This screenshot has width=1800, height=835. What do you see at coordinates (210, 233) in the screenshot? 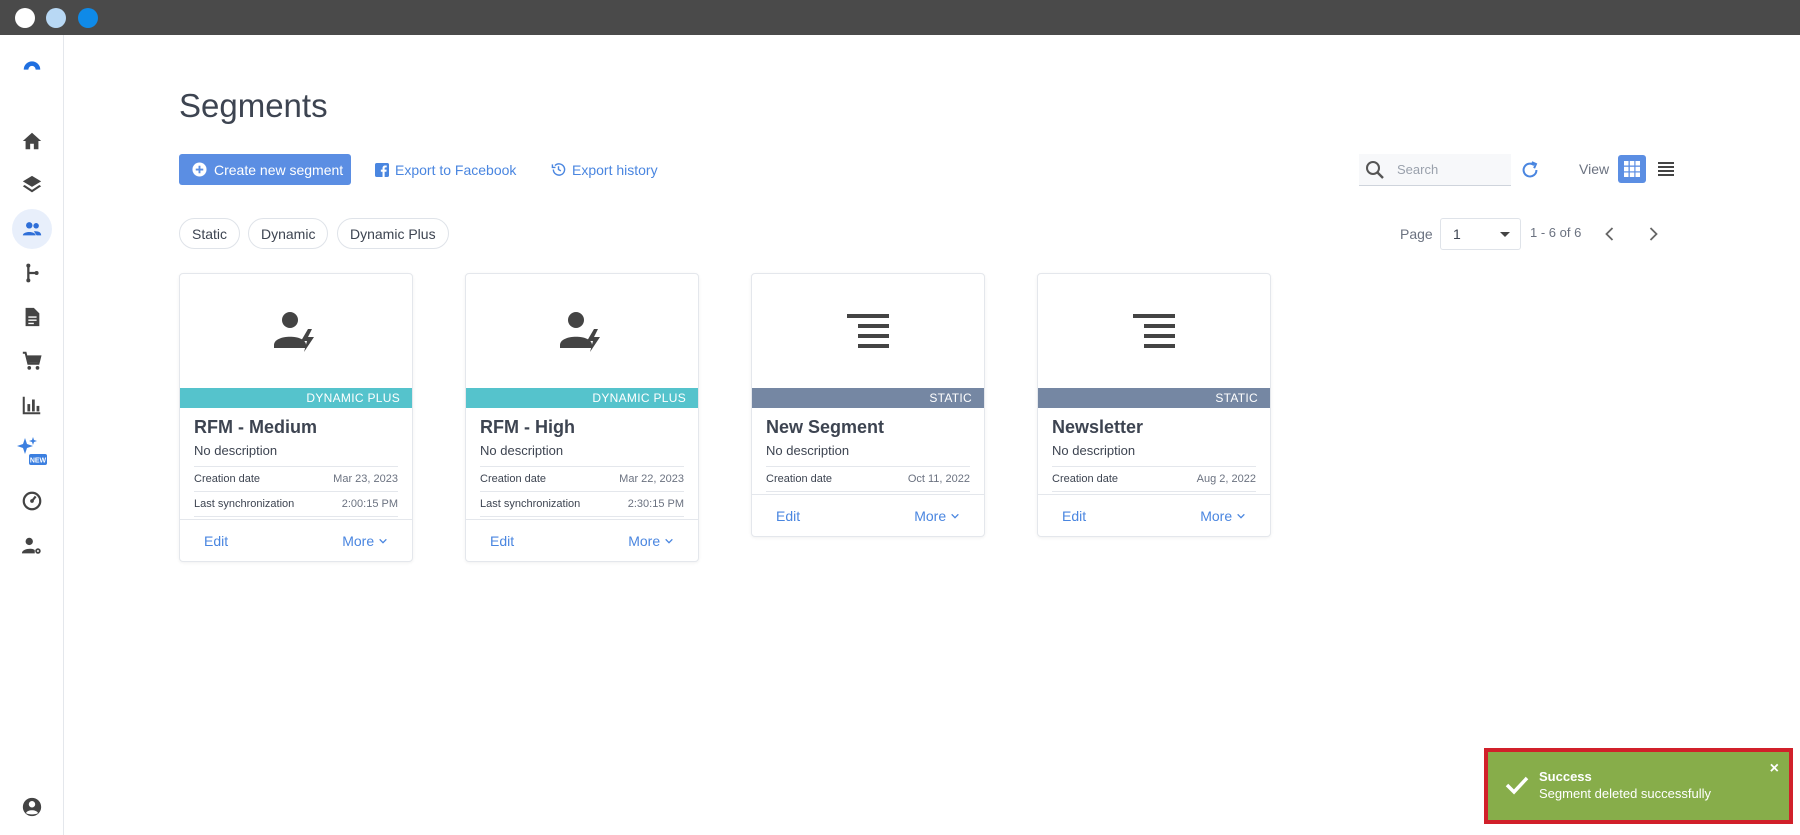
I see `filter-chip-static: Static` at bounding box center [210, 233].